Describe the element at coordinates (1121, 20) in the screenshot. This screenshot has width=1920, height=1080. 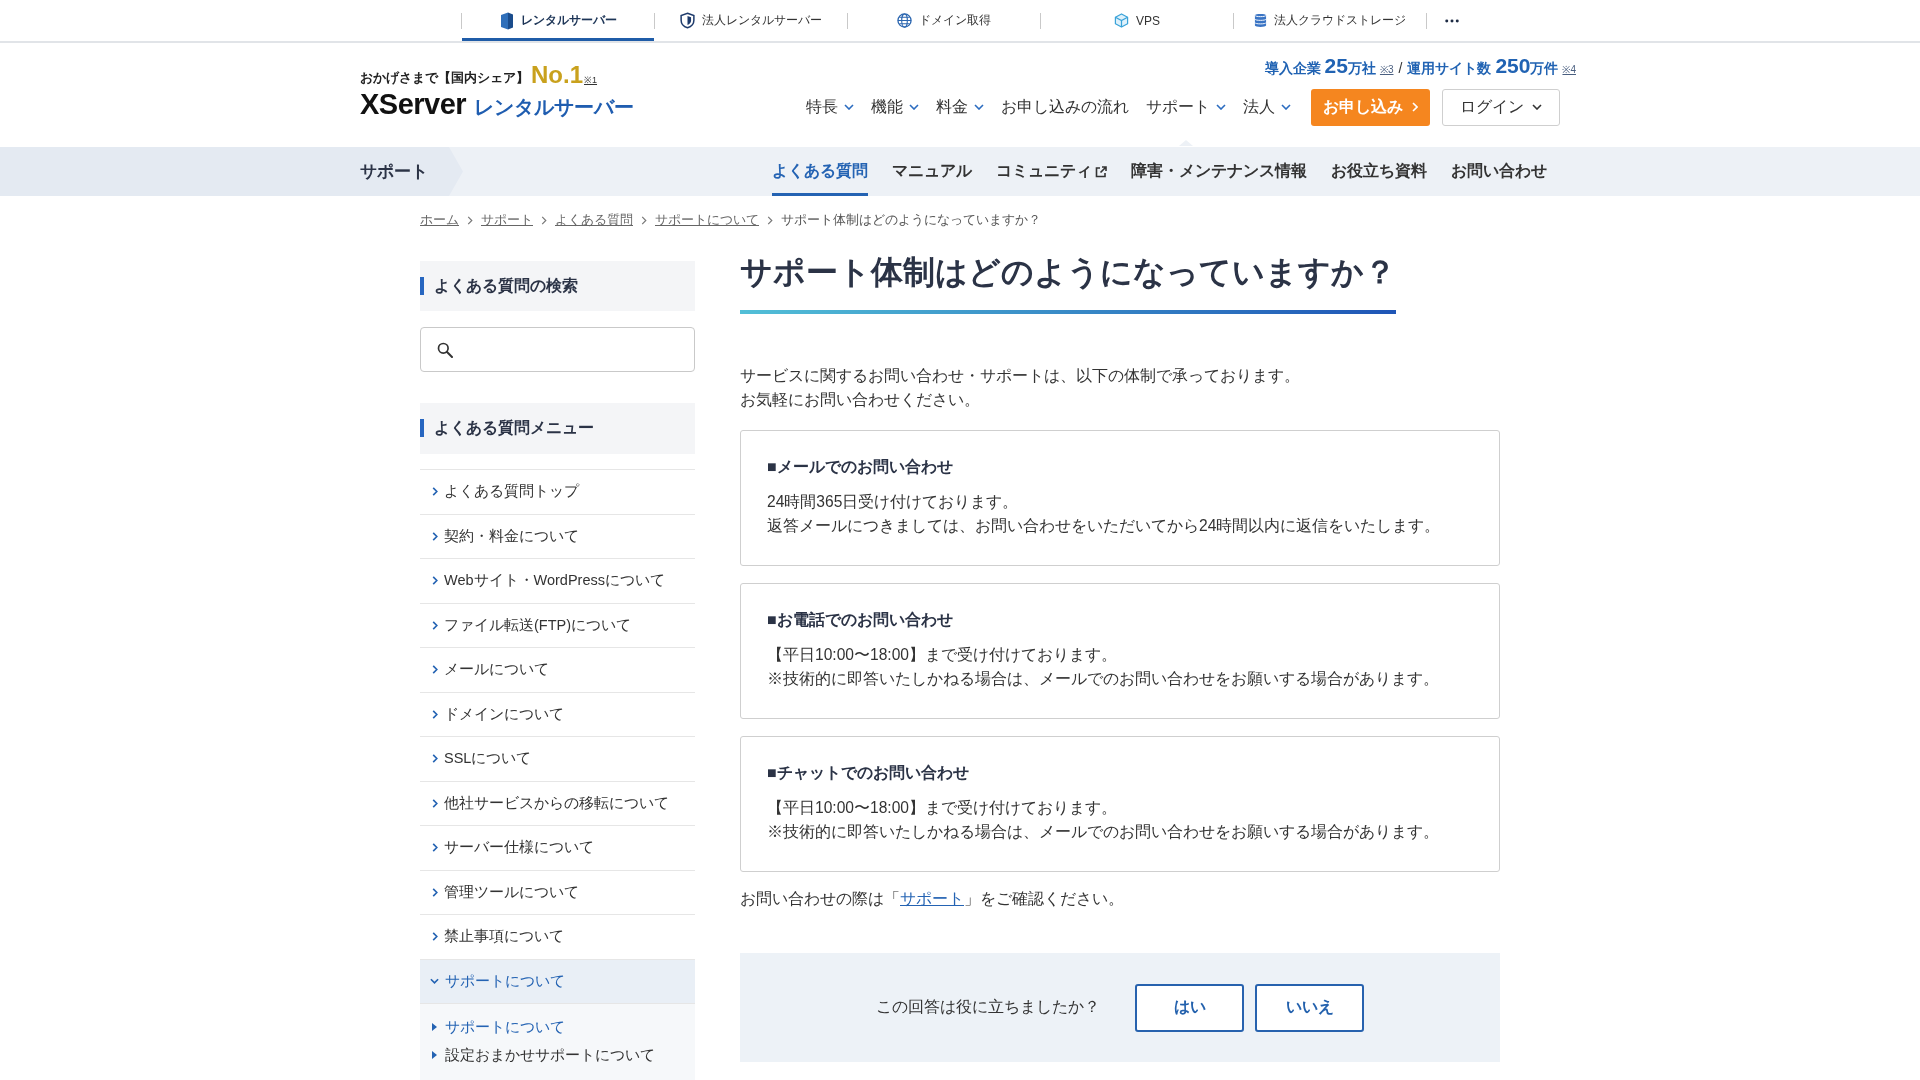
I see `cube-icon` at that location.